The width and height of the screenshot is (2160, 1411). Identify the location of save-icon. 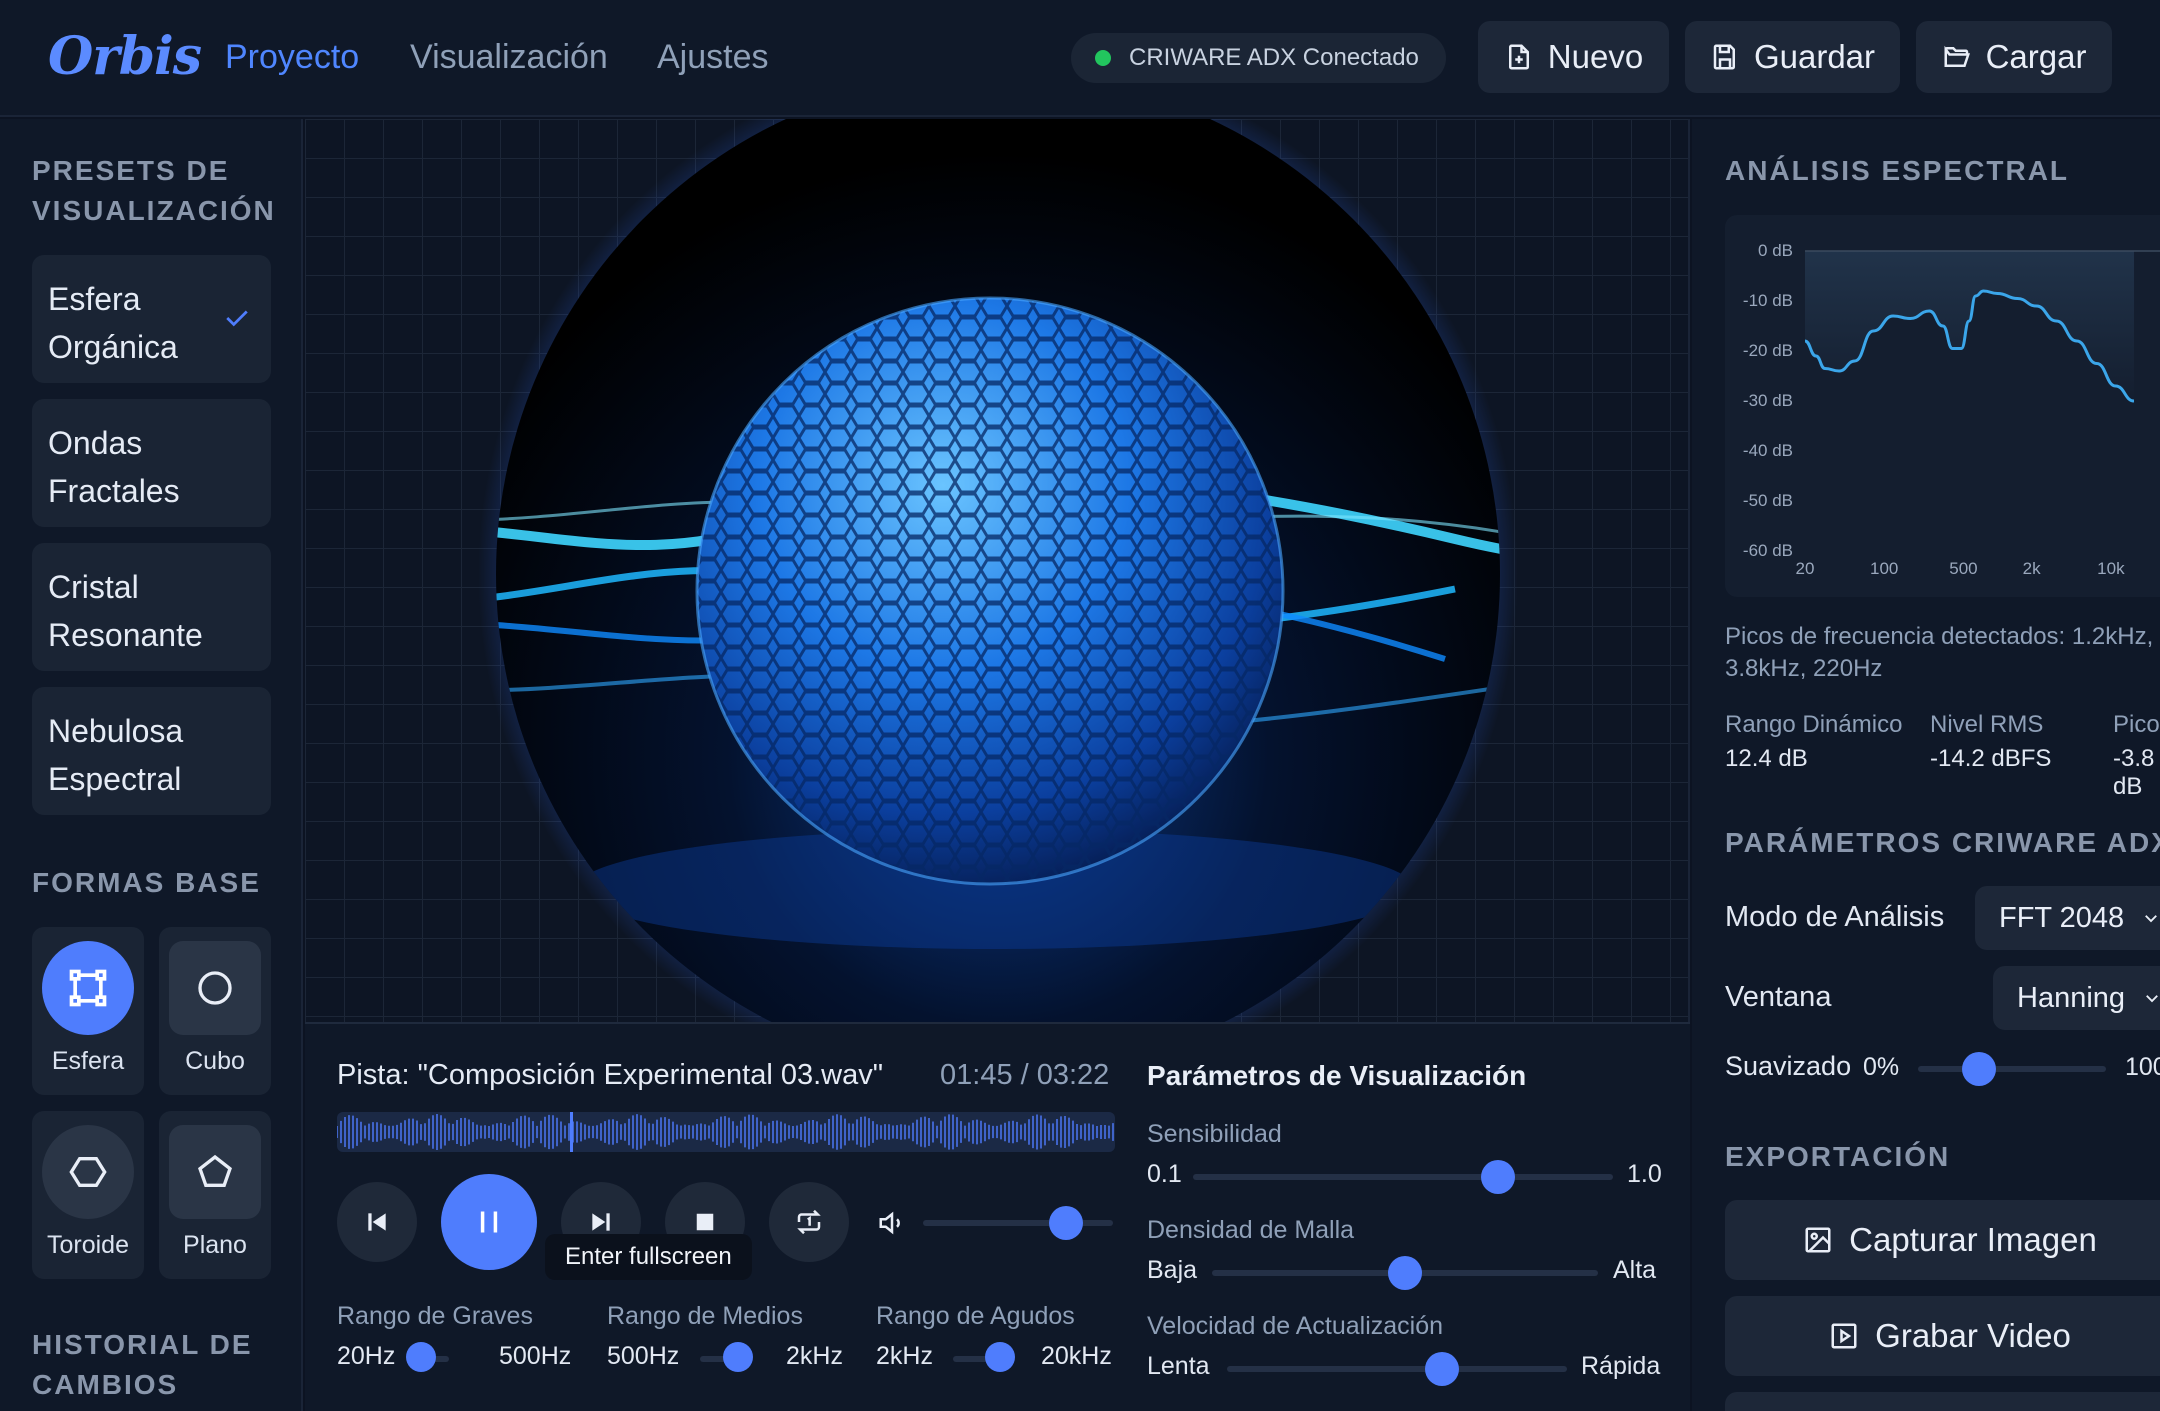
(1724, 57).